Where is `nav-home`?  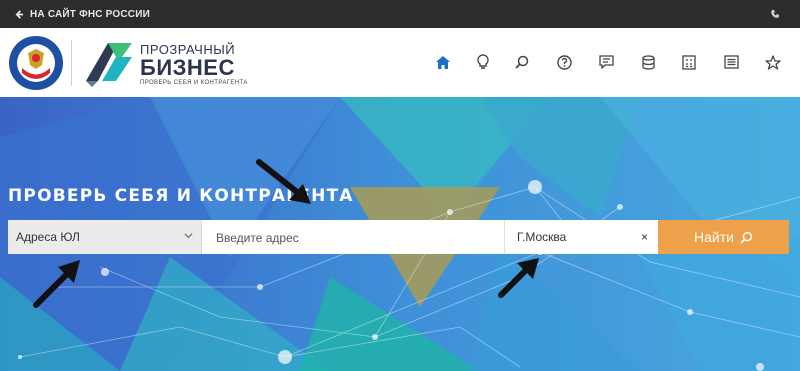
nav-home is located at coordinates (443, 62).